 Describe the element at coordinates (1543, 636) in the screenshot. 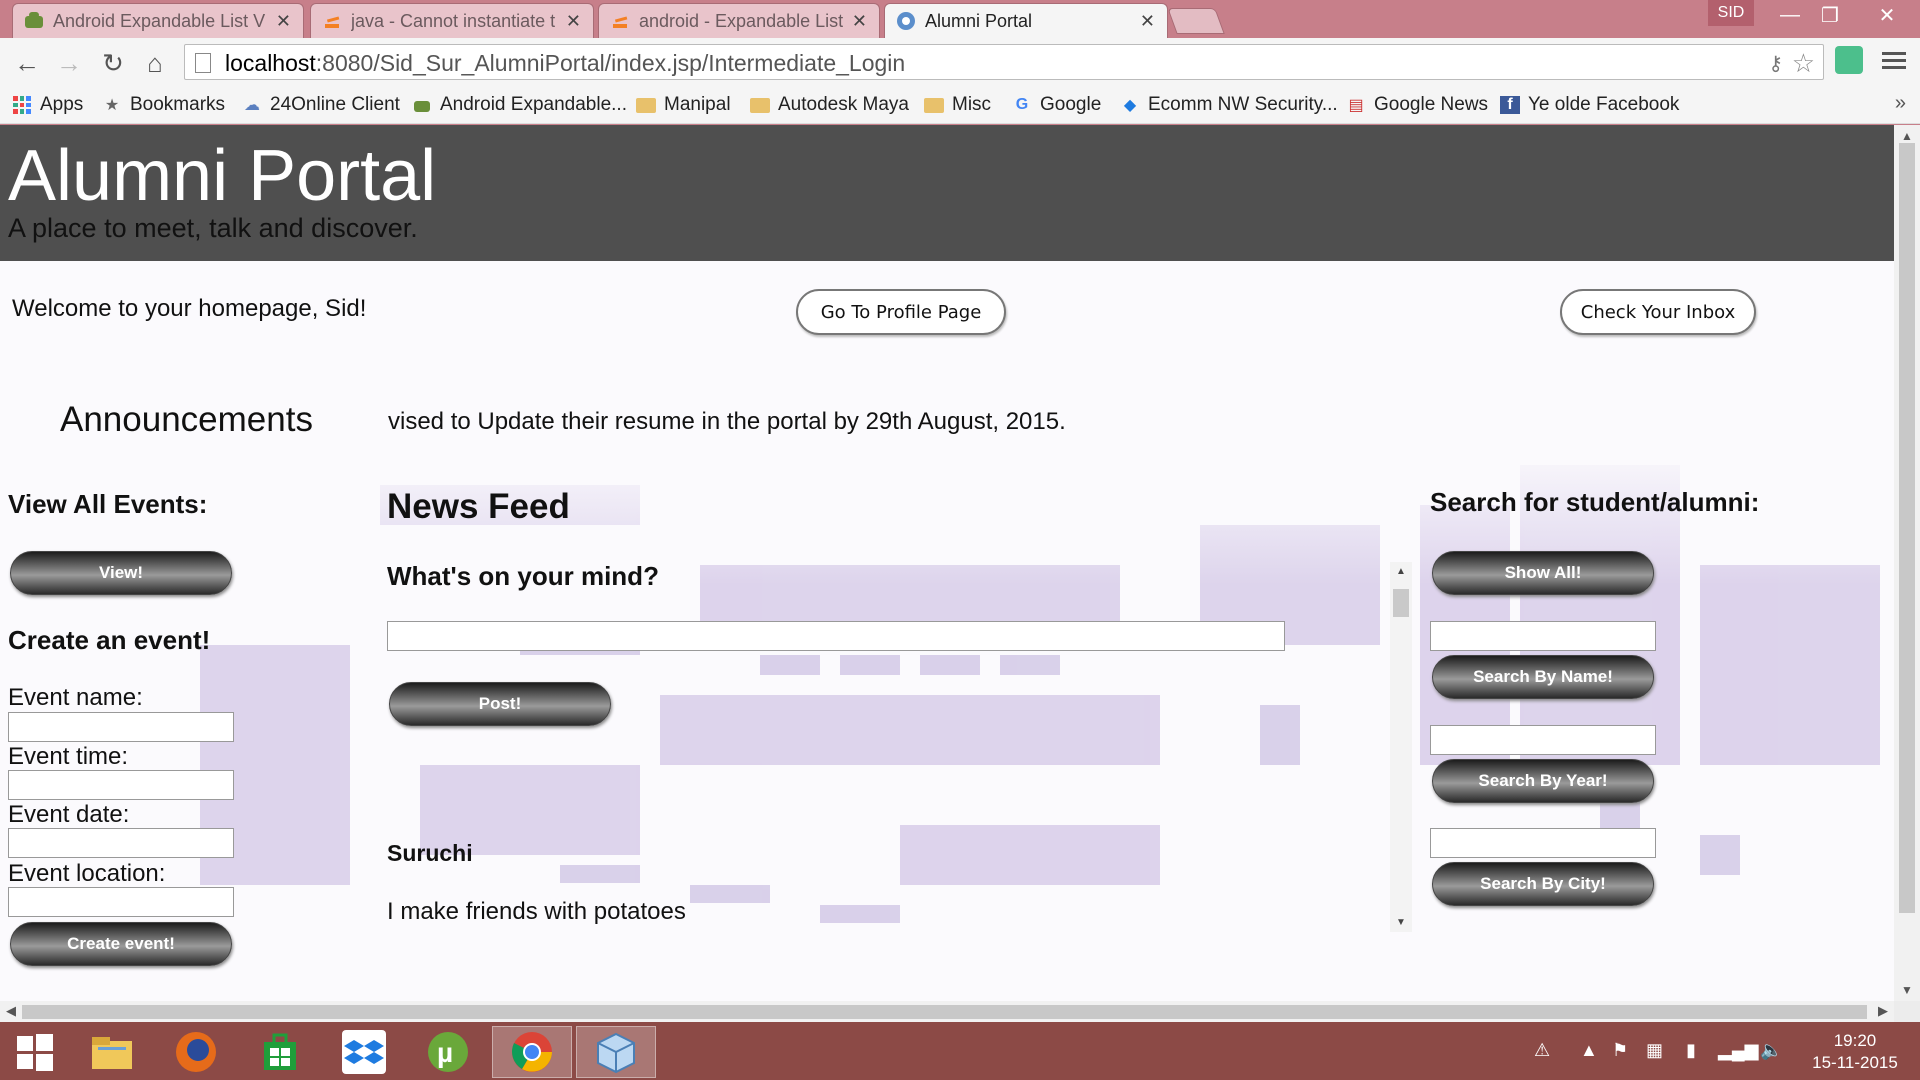

I see `search-name-input` at that location.